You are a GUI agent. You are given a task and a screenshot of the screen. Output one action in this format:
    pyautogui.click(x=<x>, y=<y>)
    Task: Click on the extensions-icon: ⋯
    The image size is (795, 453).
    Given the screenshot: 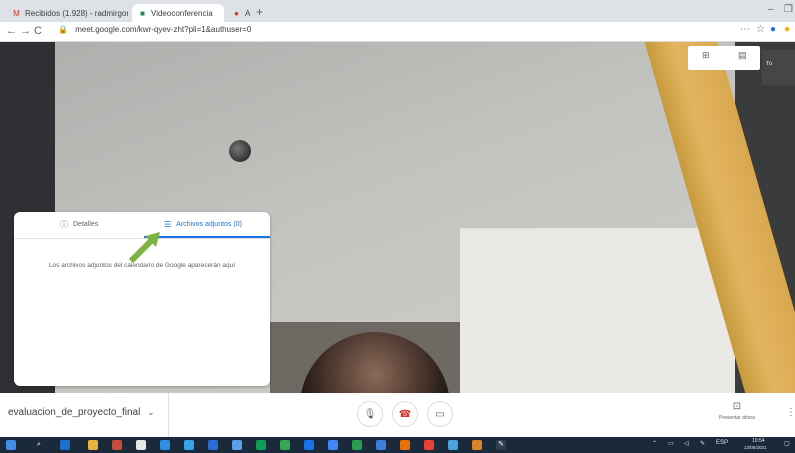 What is the action you would take?
    pyautogui.click(x=745, y=29)
    